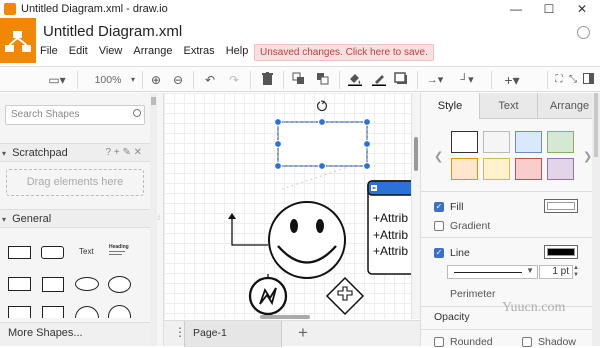 The image size is (600, 348). I want to click on rounded-rectangle-shape, so click(52, 252).